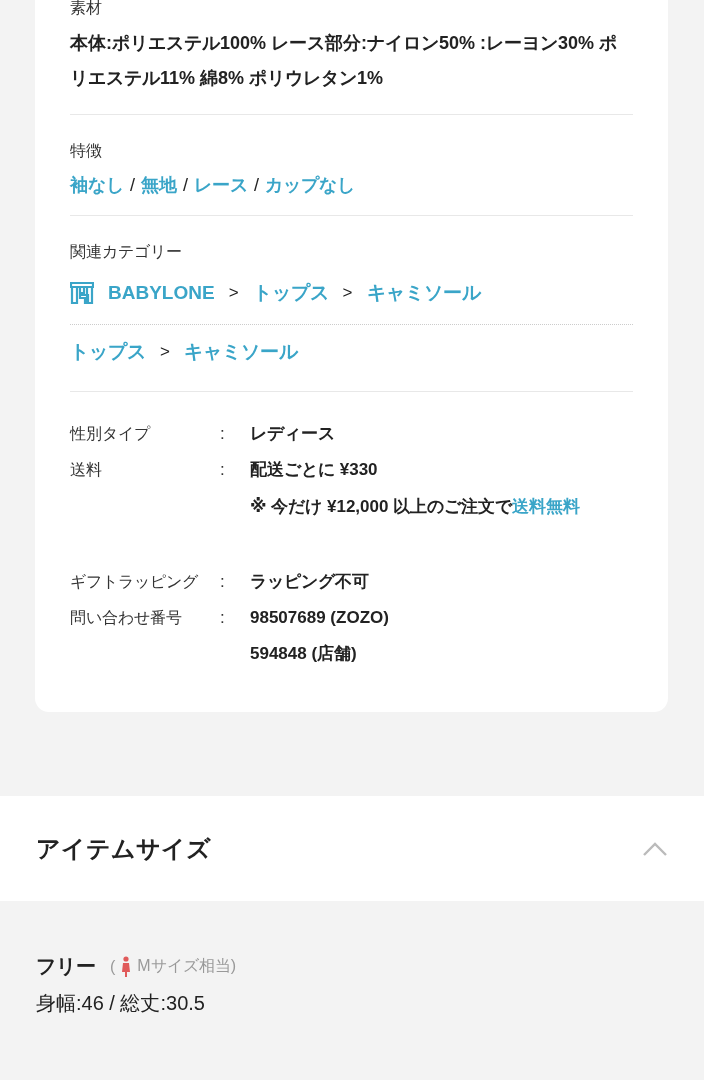  What do you see at coordinates (126, 252) in the screenshot?
I see `section-label: 関連カテゴリー` at bounding box center [126, 252].